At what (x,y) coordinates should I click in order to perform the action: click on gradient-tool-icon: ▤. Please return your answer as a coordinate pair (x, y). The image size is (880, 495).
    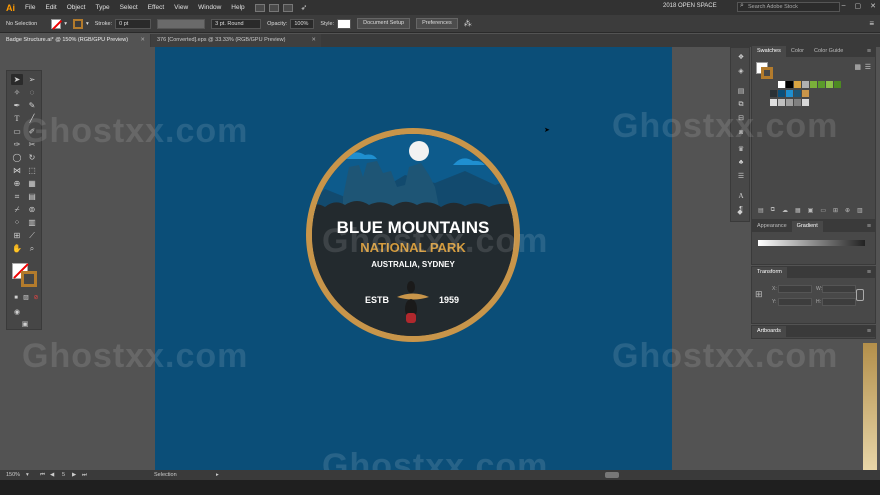
    Looking at the image, I should click on (32, 196).